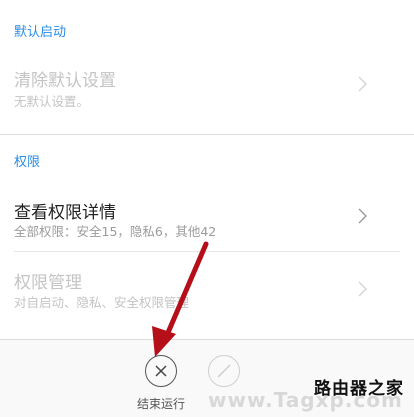 This screenshot has height=417, width=414. What do you see at coordinates (224, 371) in the screenshot?
I see `block-icon` at bounding box center [224, 371].